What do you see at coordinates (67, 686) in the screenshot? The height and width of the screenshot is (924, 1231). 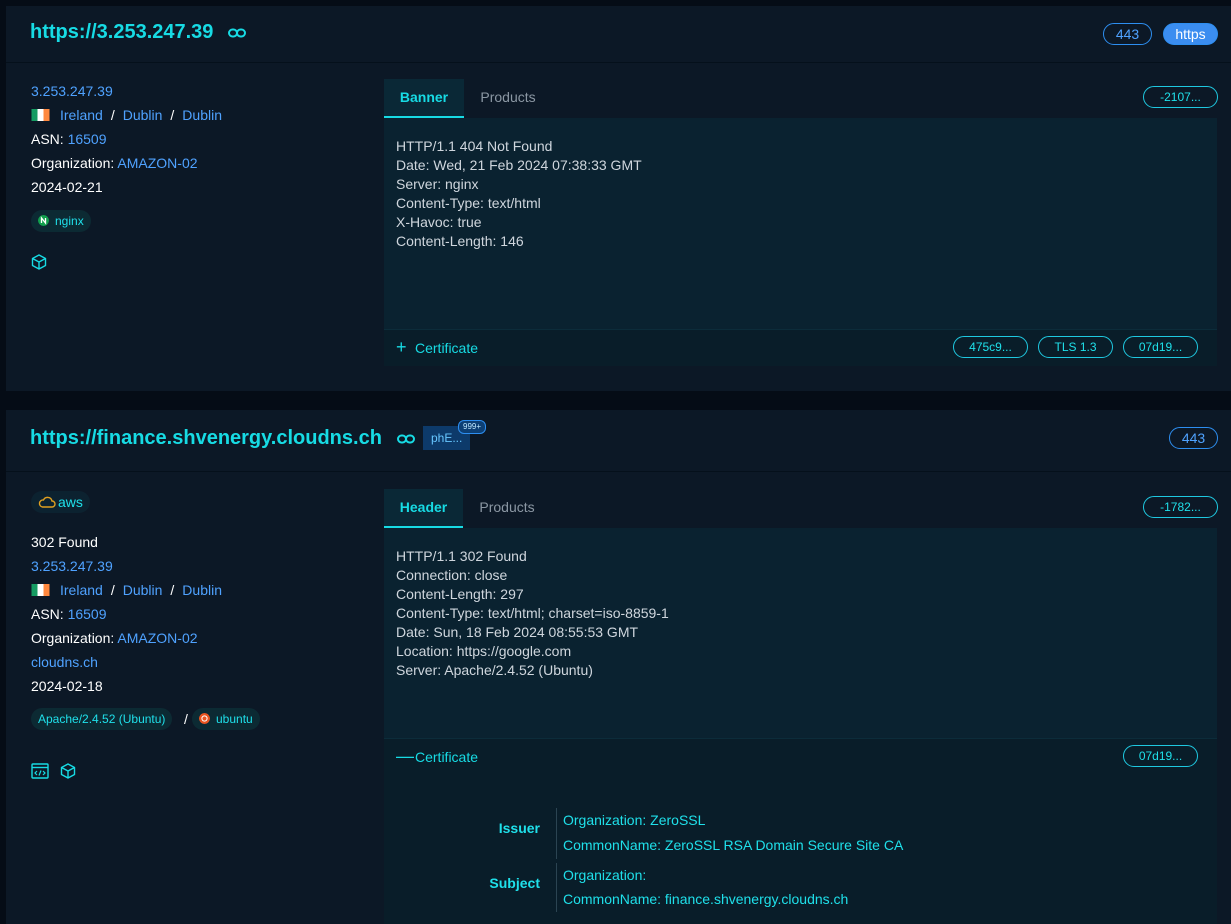 I see `scan-date: 2024-02-18` at bounding box center [67, 686].